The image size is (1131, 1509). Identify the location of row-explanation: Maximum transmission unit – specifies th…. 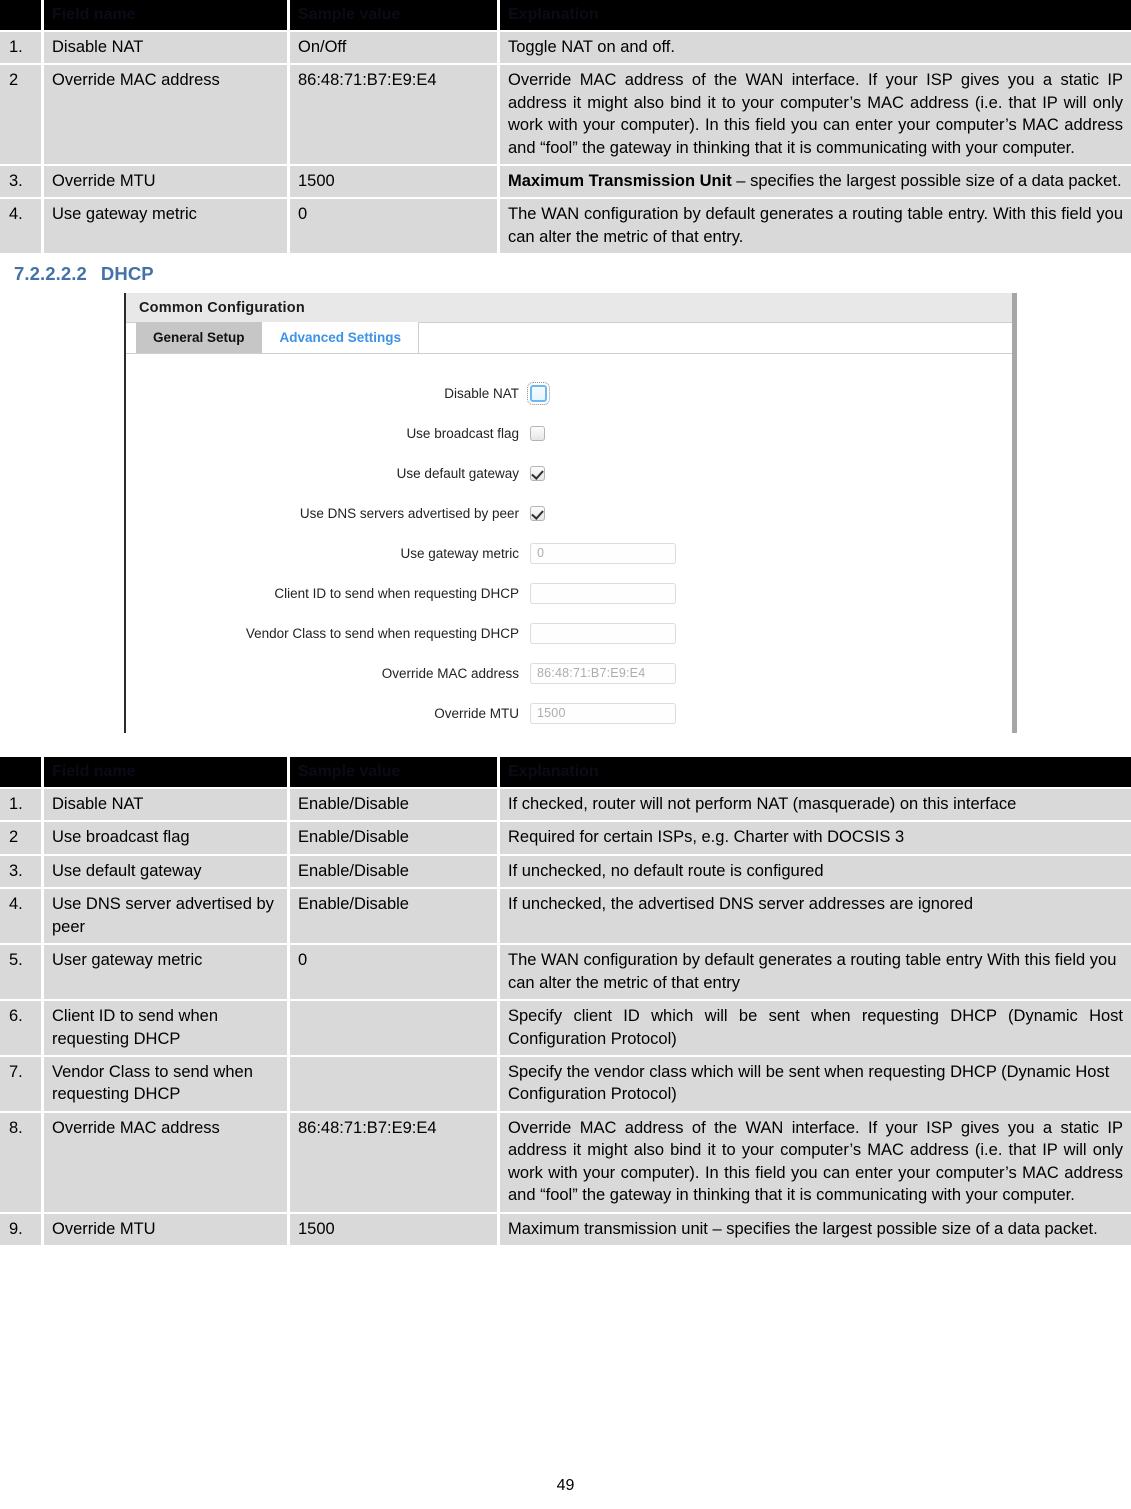
(815, 1228).